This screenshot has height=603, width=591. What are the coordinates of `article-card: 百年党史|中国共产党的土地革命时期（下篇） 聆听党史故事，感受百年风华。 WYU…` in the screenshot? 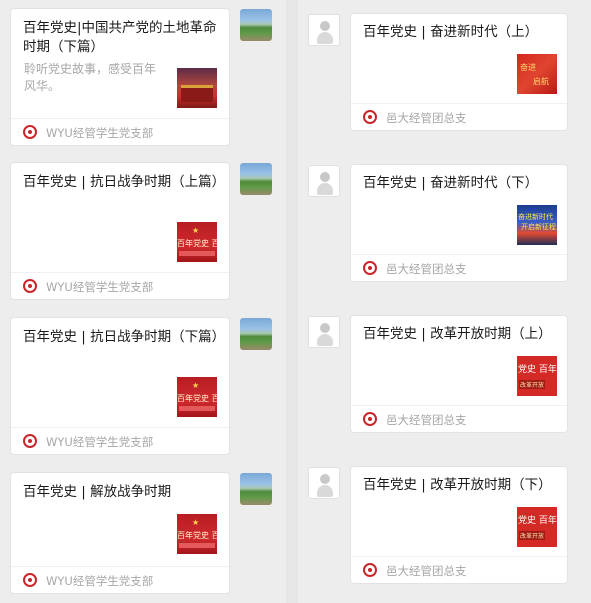 It's located at (120, 77).